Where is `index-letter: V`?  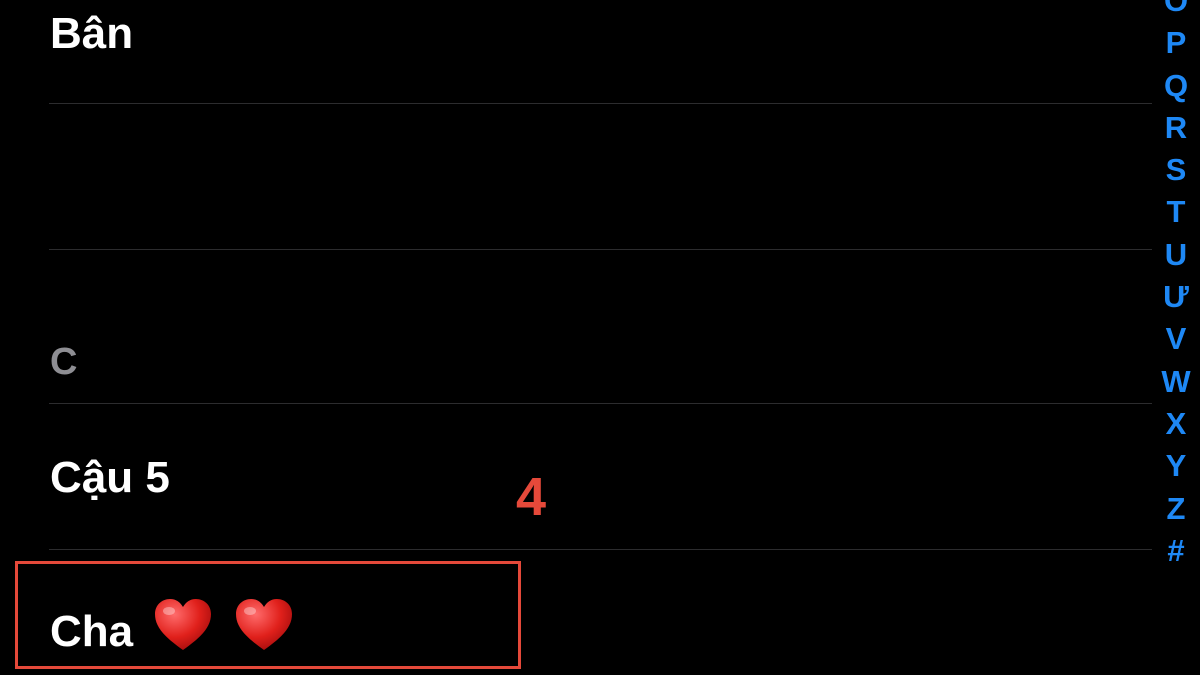
index-letter: V is located at coordinates (1176, 339).